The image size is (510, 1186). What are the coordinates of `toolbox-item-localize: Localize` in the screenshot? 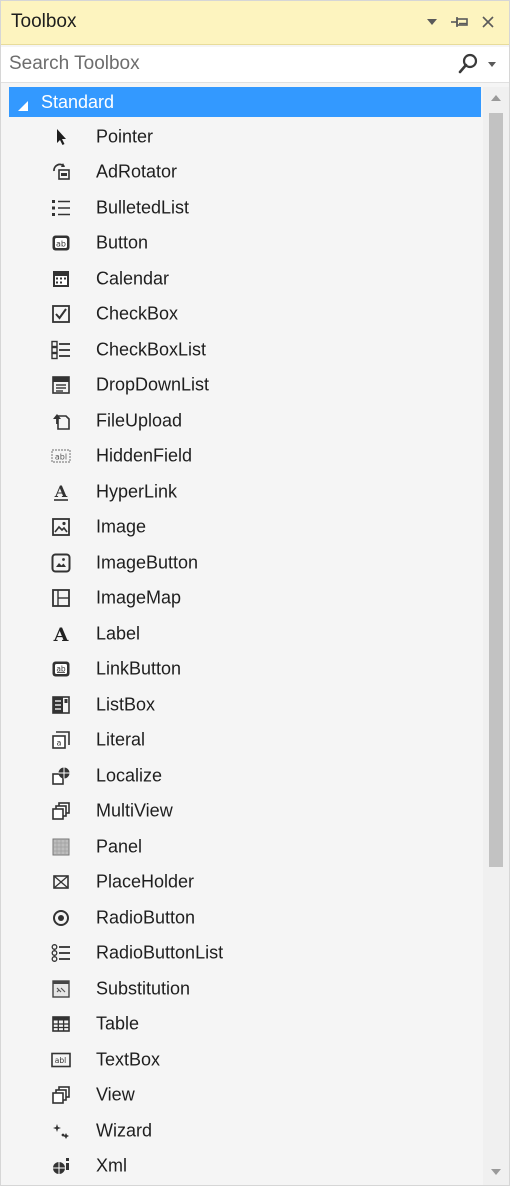 It's located at (245, 776).